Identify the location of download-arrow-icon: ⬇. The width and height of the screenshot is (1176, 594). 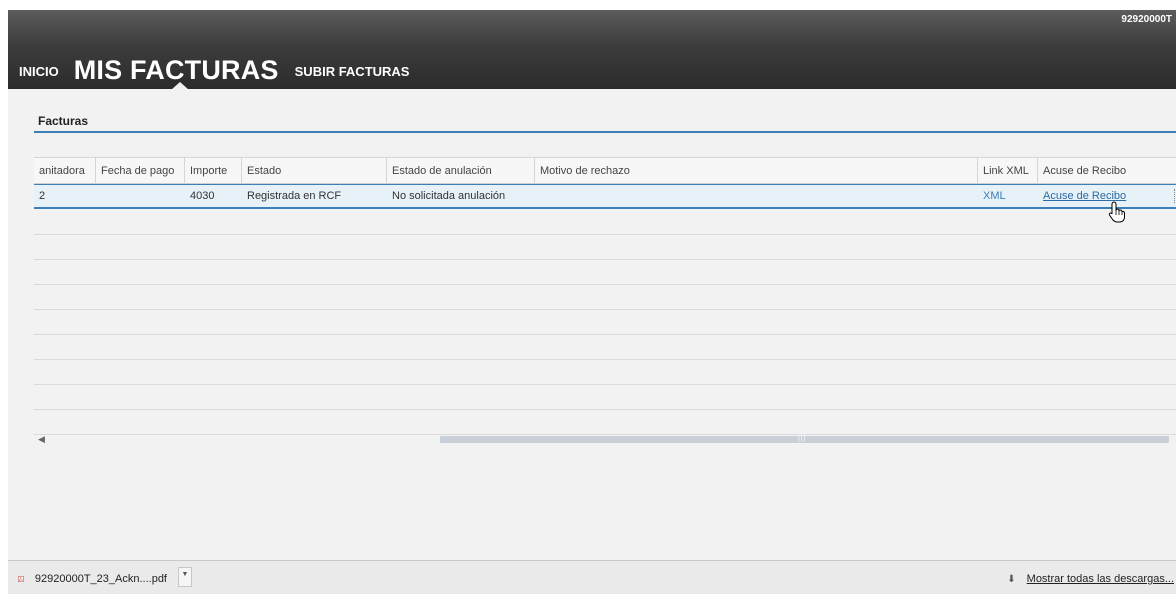
(1011, 579).